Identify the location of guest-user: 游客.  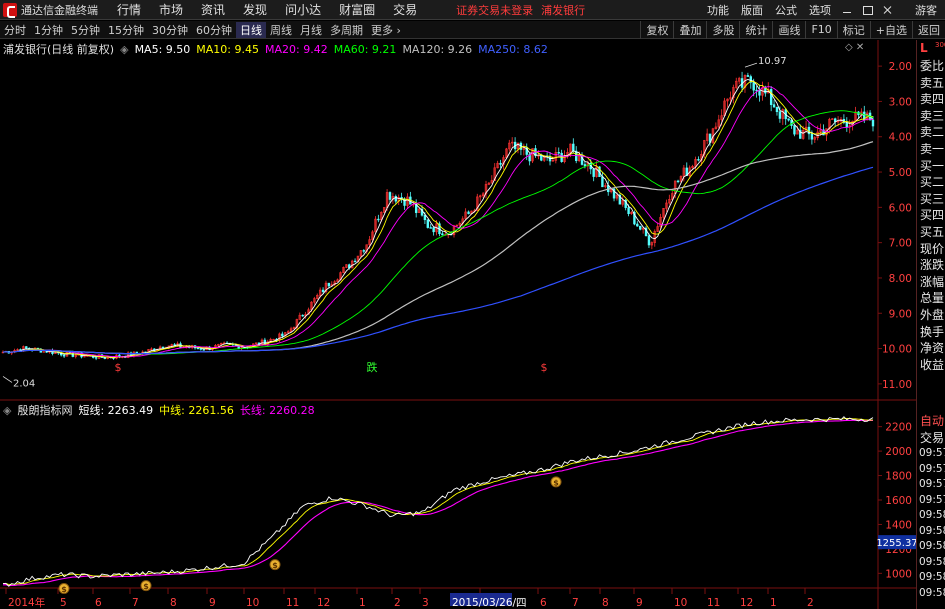
(926, 10).